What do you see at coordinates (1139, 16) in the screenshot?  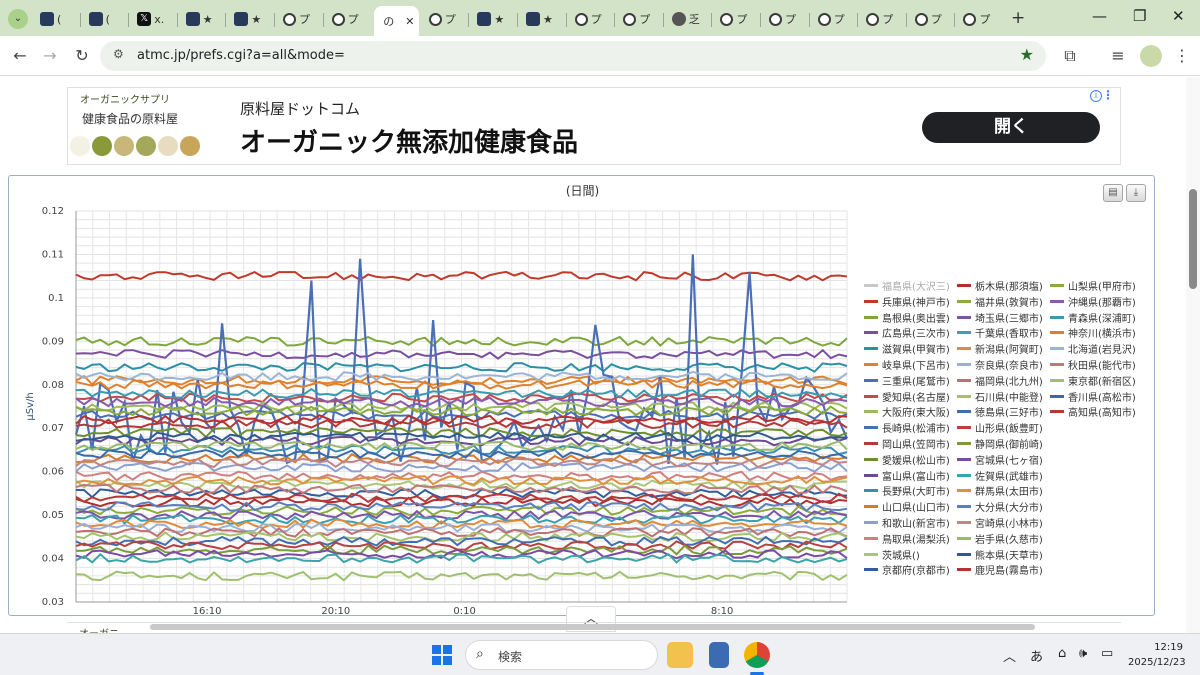 I see `restore-icon: ❐` at bounding box center [1139, 16].